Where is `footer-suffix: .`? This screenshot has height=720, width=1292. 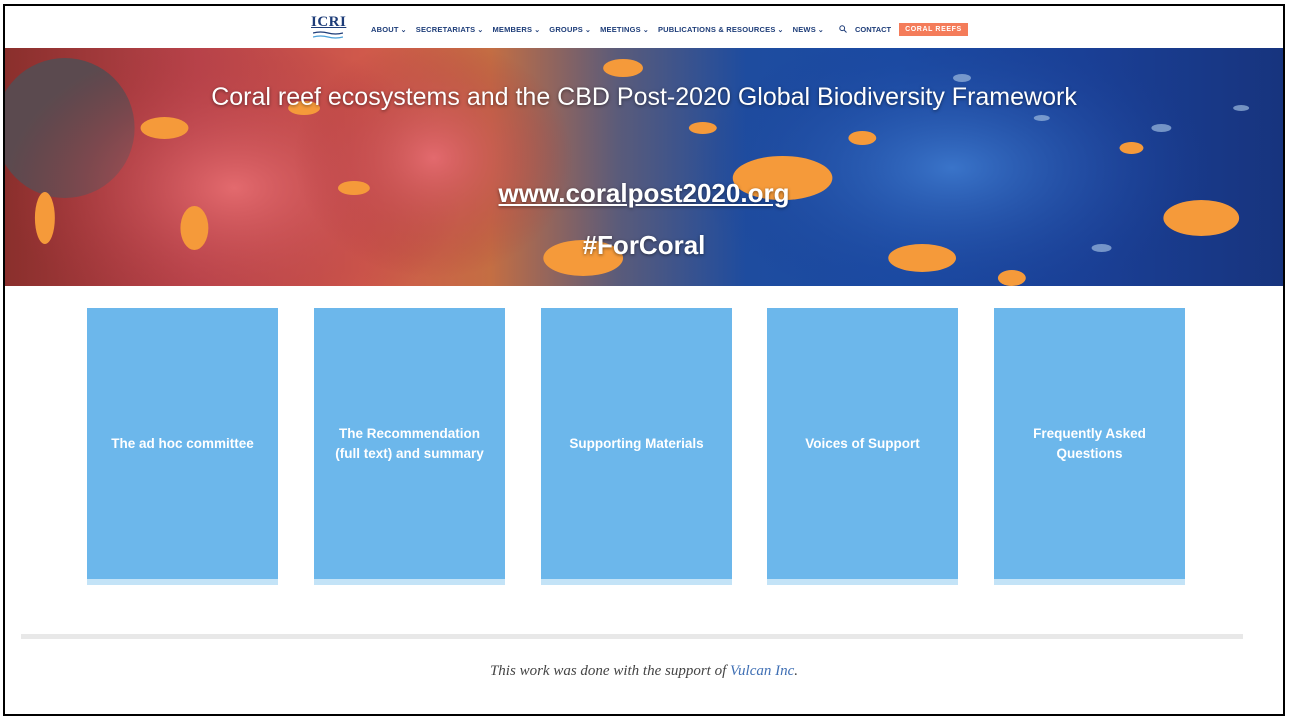 footer-suffix: . is located at coordinates (796, 671).